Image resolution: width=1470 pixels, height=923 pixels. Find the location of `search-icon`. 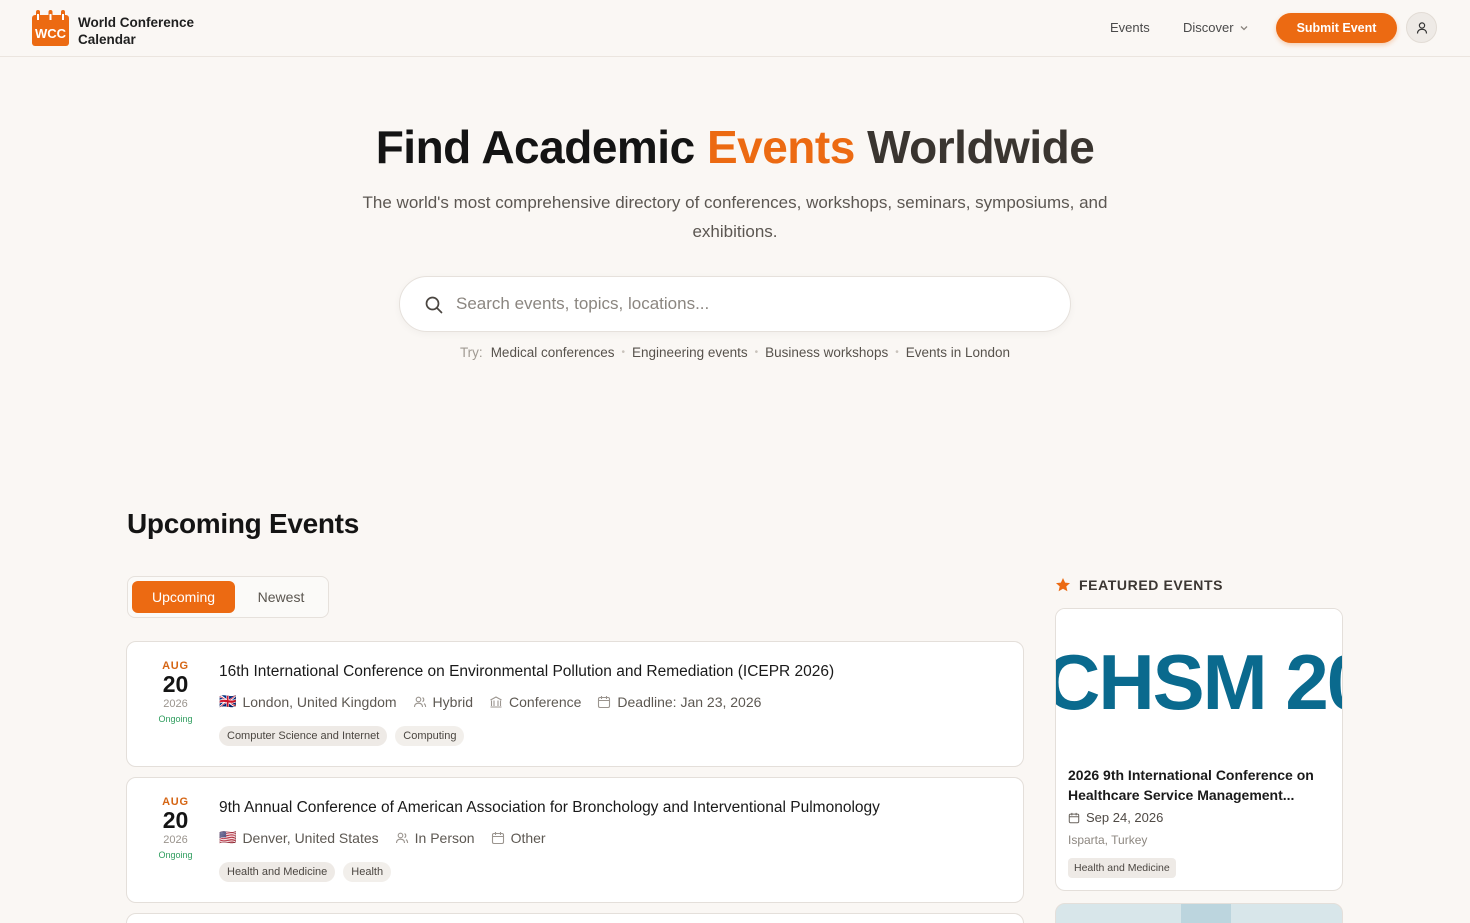

search-icon is located at coordinates (434, 305).